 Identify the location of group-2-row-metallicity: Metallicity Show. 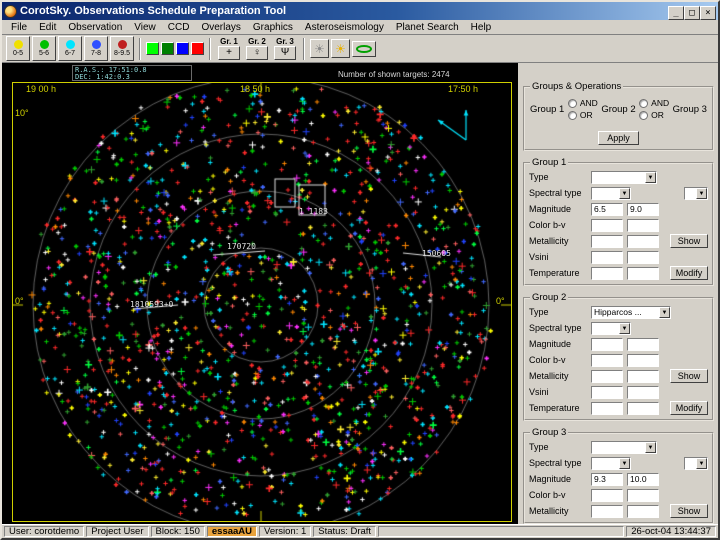
(618, 376).